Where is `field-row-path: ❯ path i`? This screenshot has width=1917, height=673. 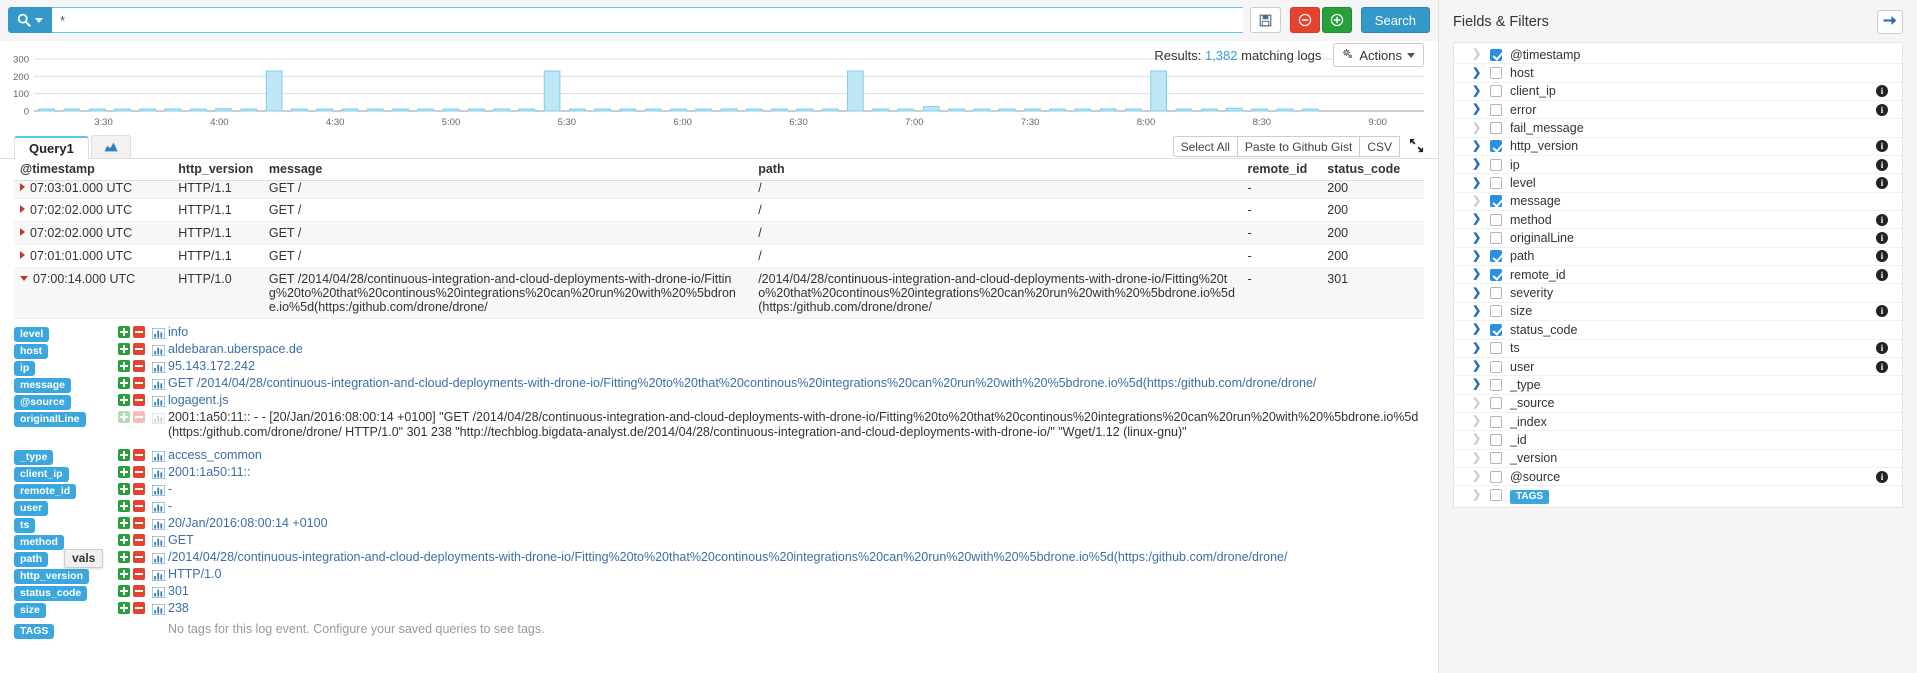
field-row-path: ❯ path i is located at coordinates (1678, 257).